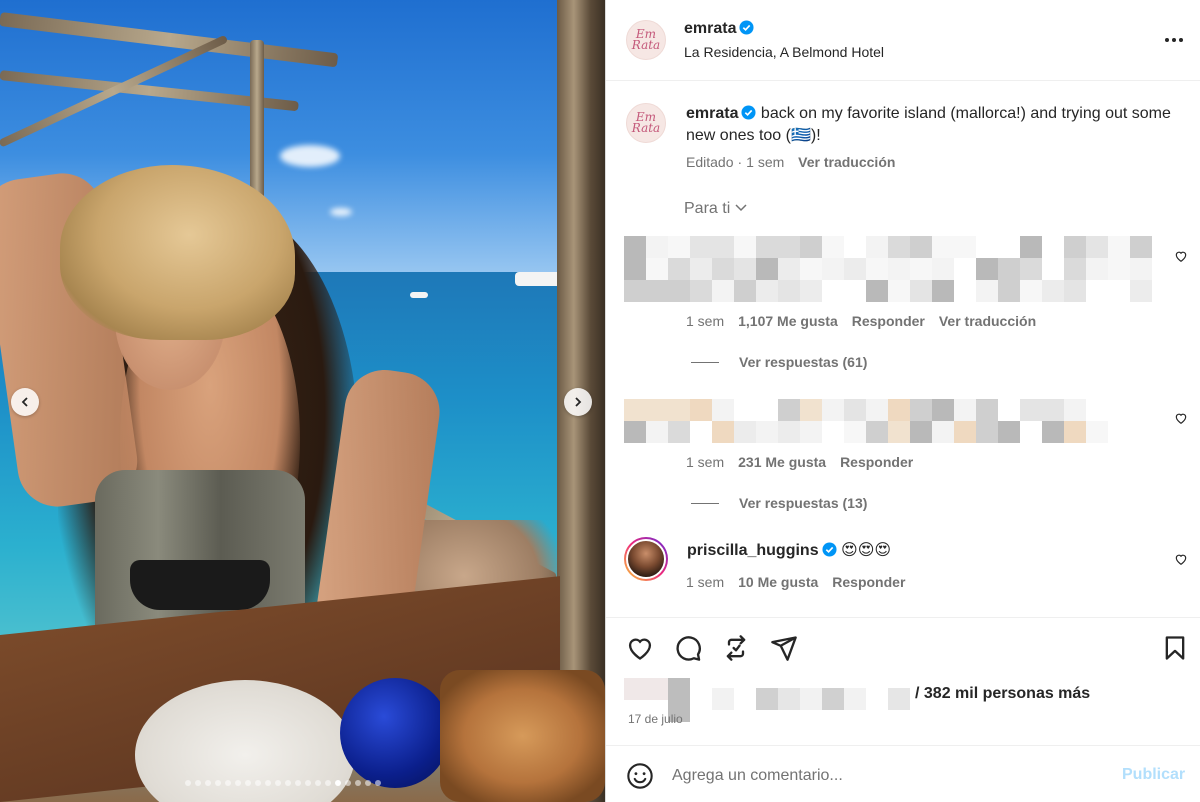  What do you see at coordinates (784, 52) in the screenshot?
I see `location-link: La Residencia, A Belmond Hotel` at bounding box center [784, 52].